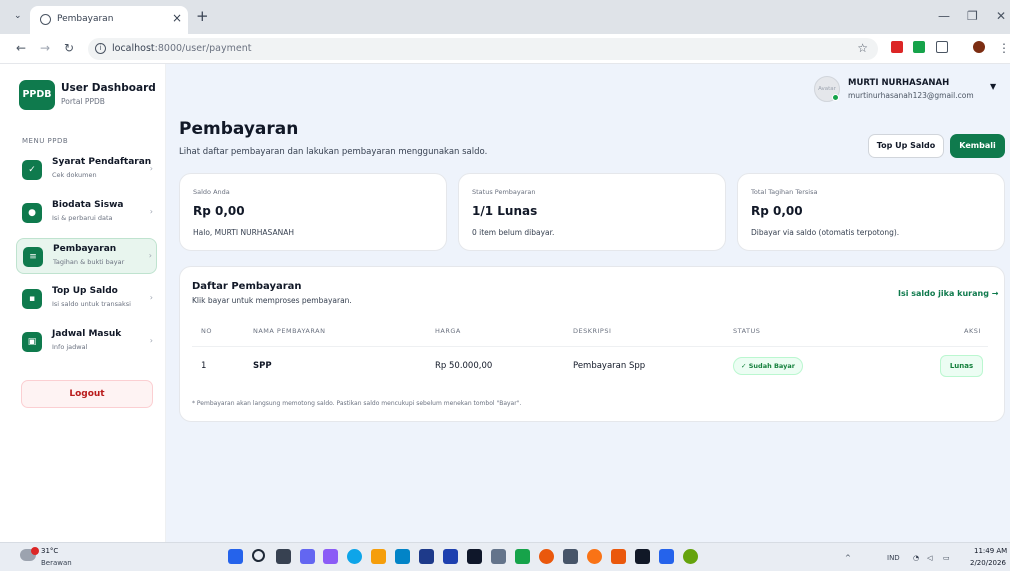 Image resolution: width=1010 pixels, height=571 pixels. Describe the element at coordinates (18, 16) in the screenshot. I see `tab-search-icon: ⌄` at that location.